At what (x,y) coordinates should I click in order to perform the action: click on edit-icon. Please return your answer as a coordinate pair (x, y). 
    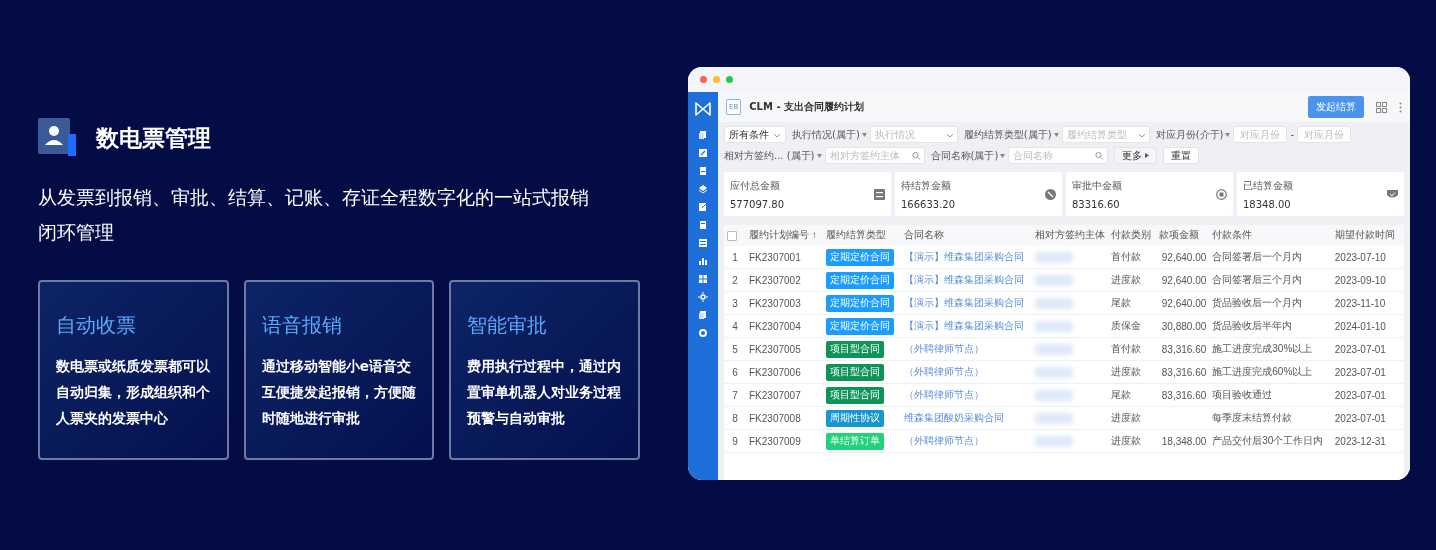
    Looking at the image, I should click on (703, 153).